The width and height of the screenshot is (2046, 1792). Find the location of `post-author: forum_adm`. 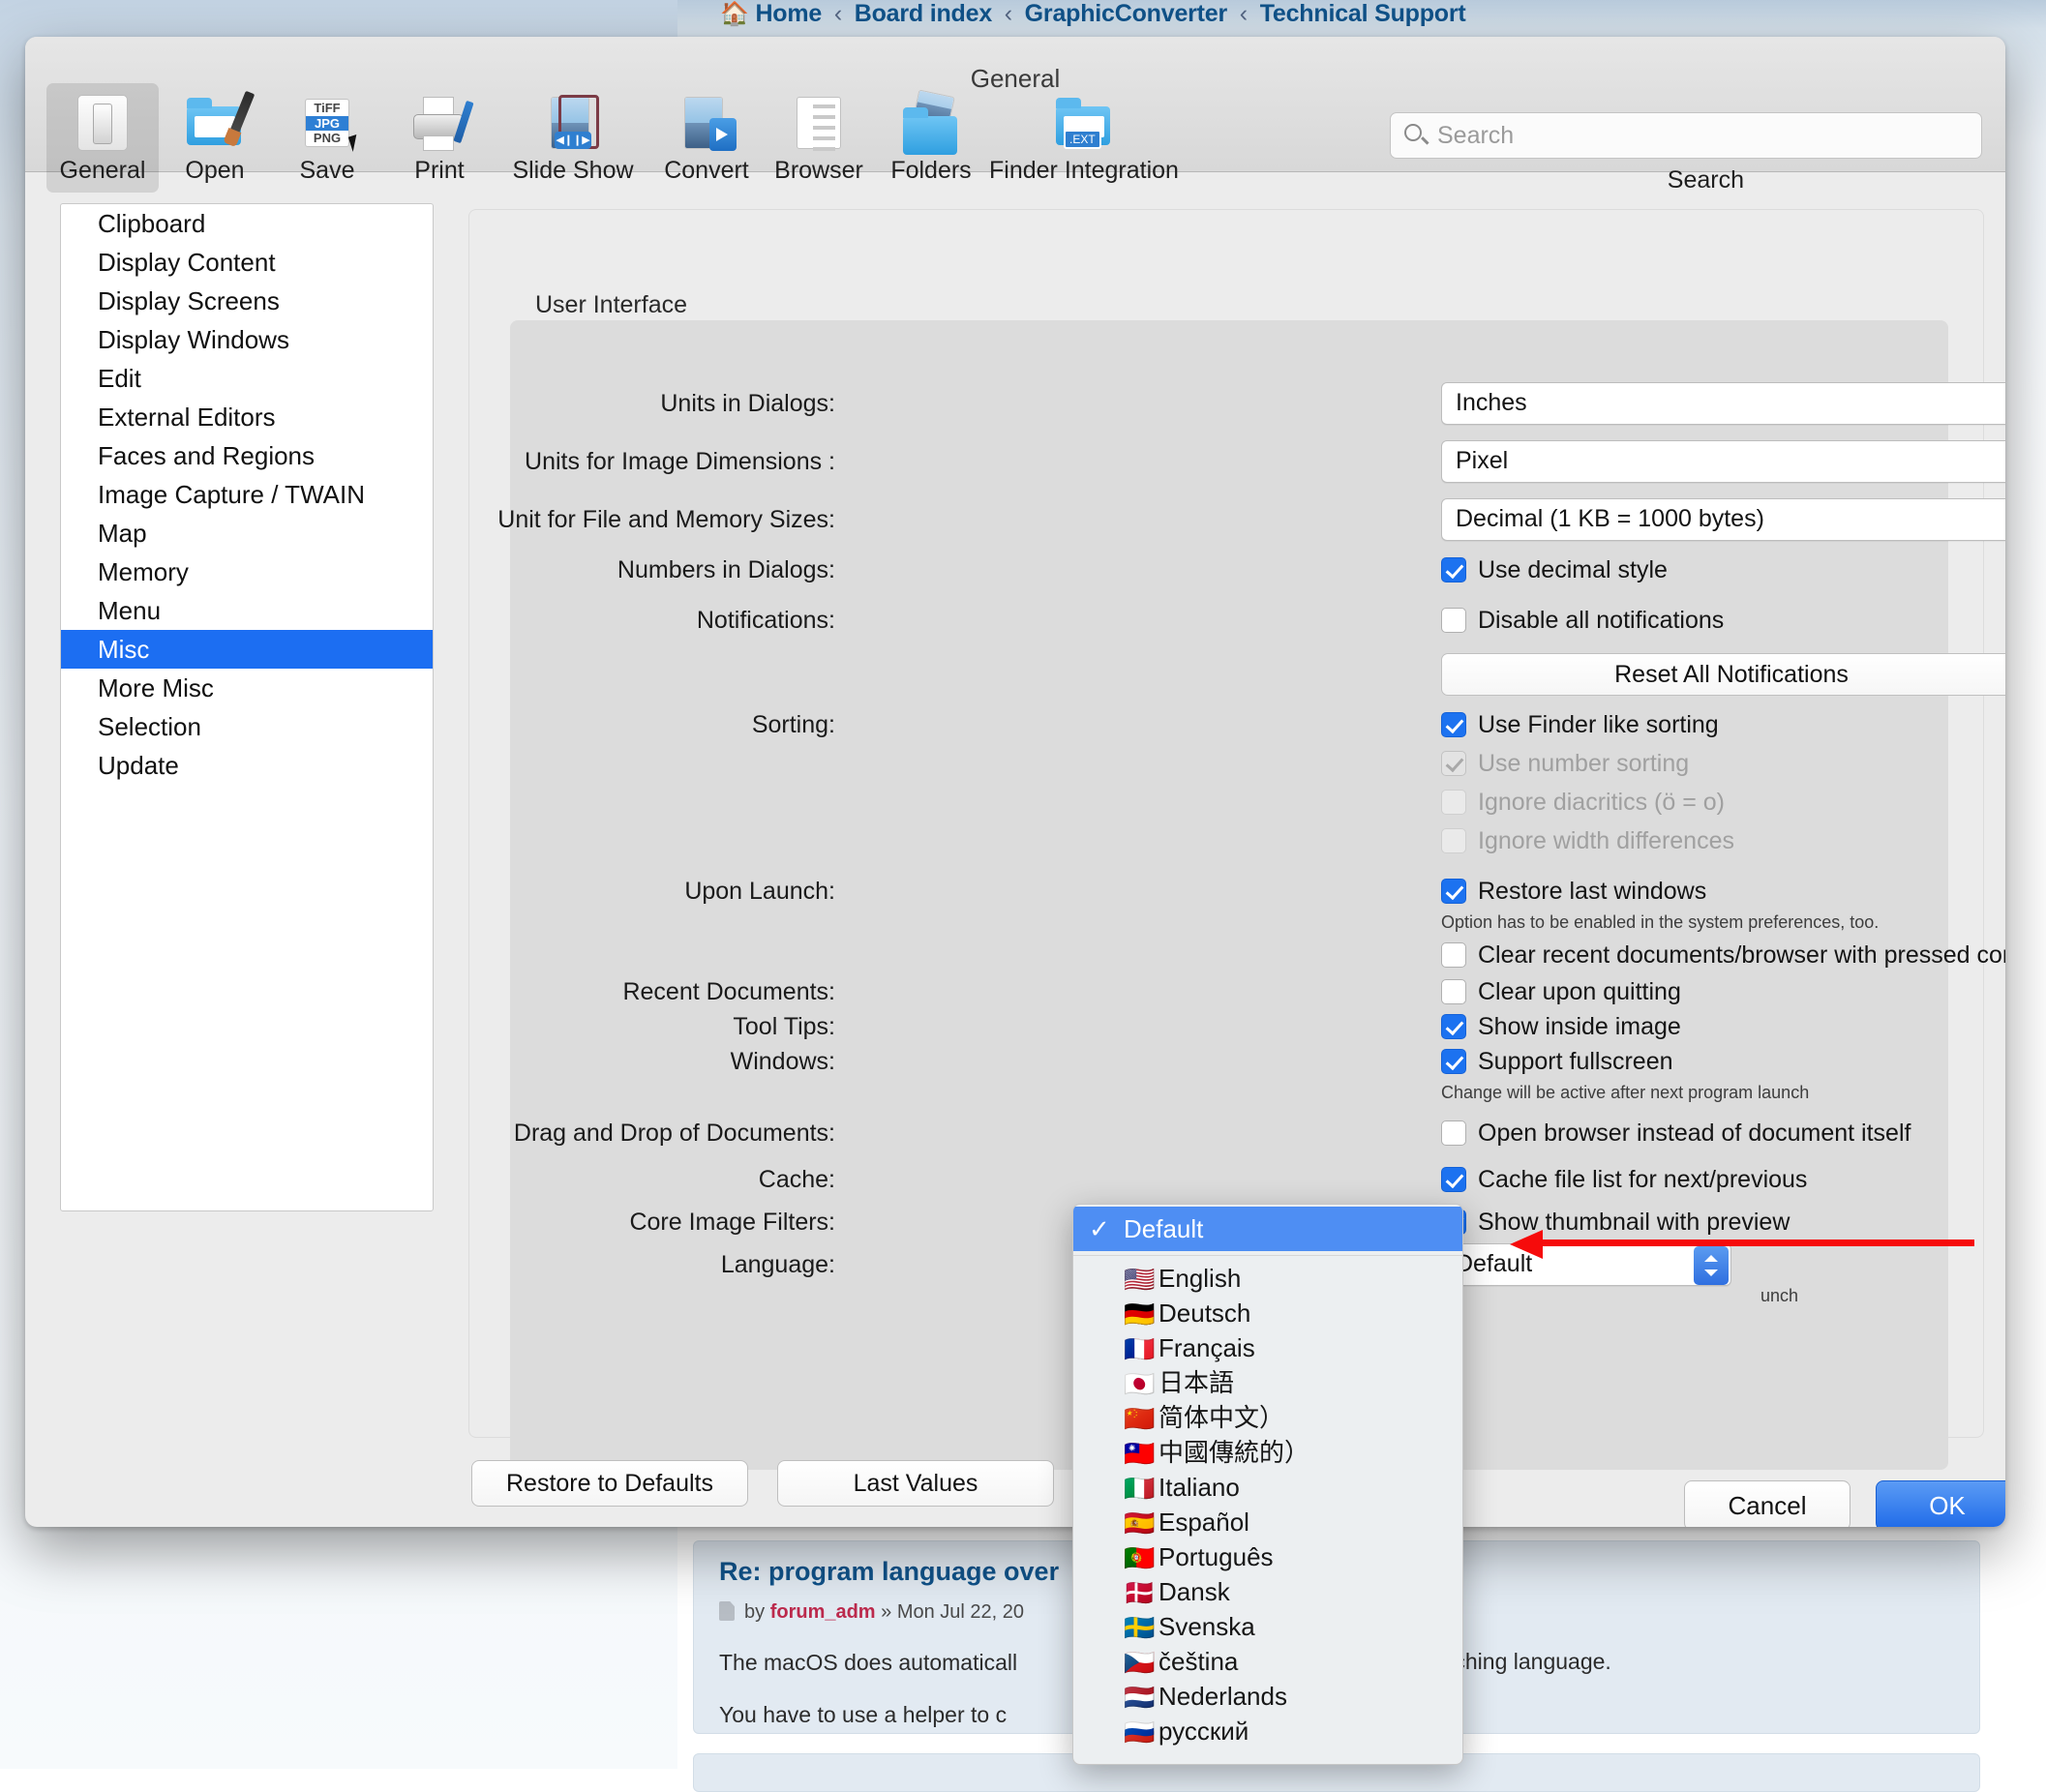

post-author: forum_adm is located at coordinates (823, 1612).